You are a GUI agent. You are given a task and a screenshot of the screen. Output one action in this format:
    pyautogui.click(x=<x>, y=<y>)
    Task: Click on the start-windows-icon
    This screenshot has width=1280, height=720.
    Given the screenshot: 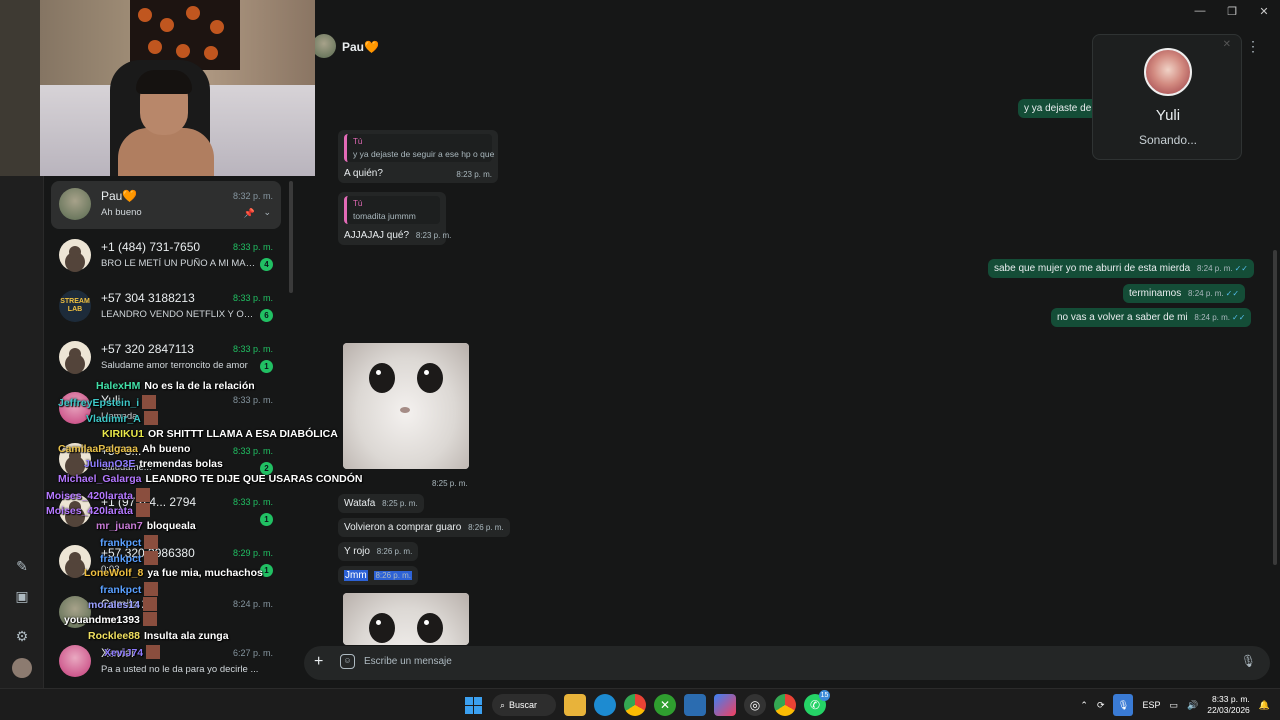 What is the action you would take?
    pyautogui.click(x=473, y=705)
    